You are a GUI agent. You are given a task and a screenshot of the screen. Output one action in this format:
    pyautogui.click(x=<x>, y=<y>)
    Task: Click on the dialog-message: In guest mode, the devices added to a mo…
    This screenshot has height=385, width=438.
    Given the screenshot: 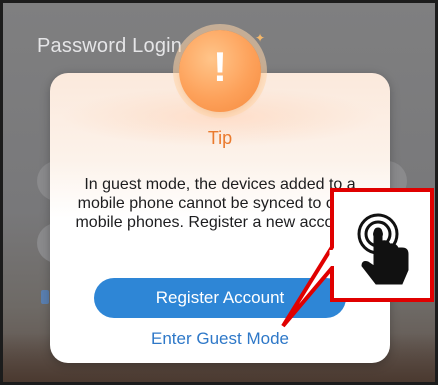 What is the action you would take?
    pyautogui.click(x=220, y=203)
    